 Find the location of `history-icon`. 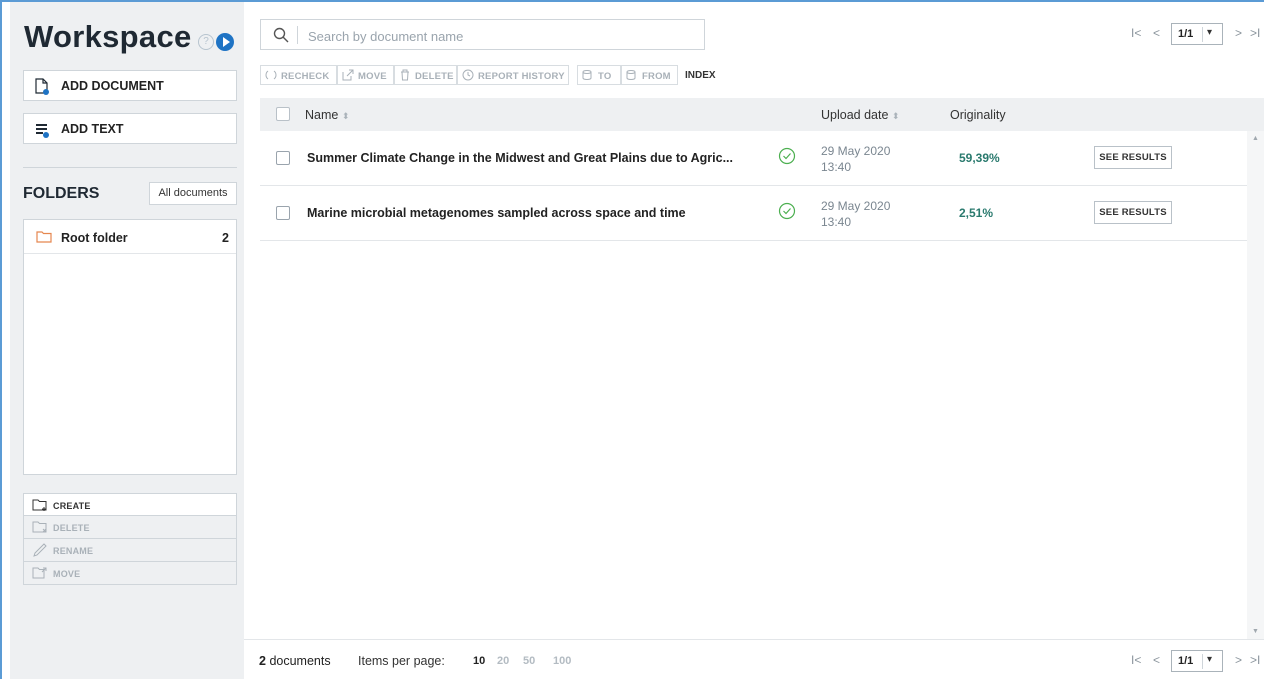

history-icon is located at coordinates (468, 75).